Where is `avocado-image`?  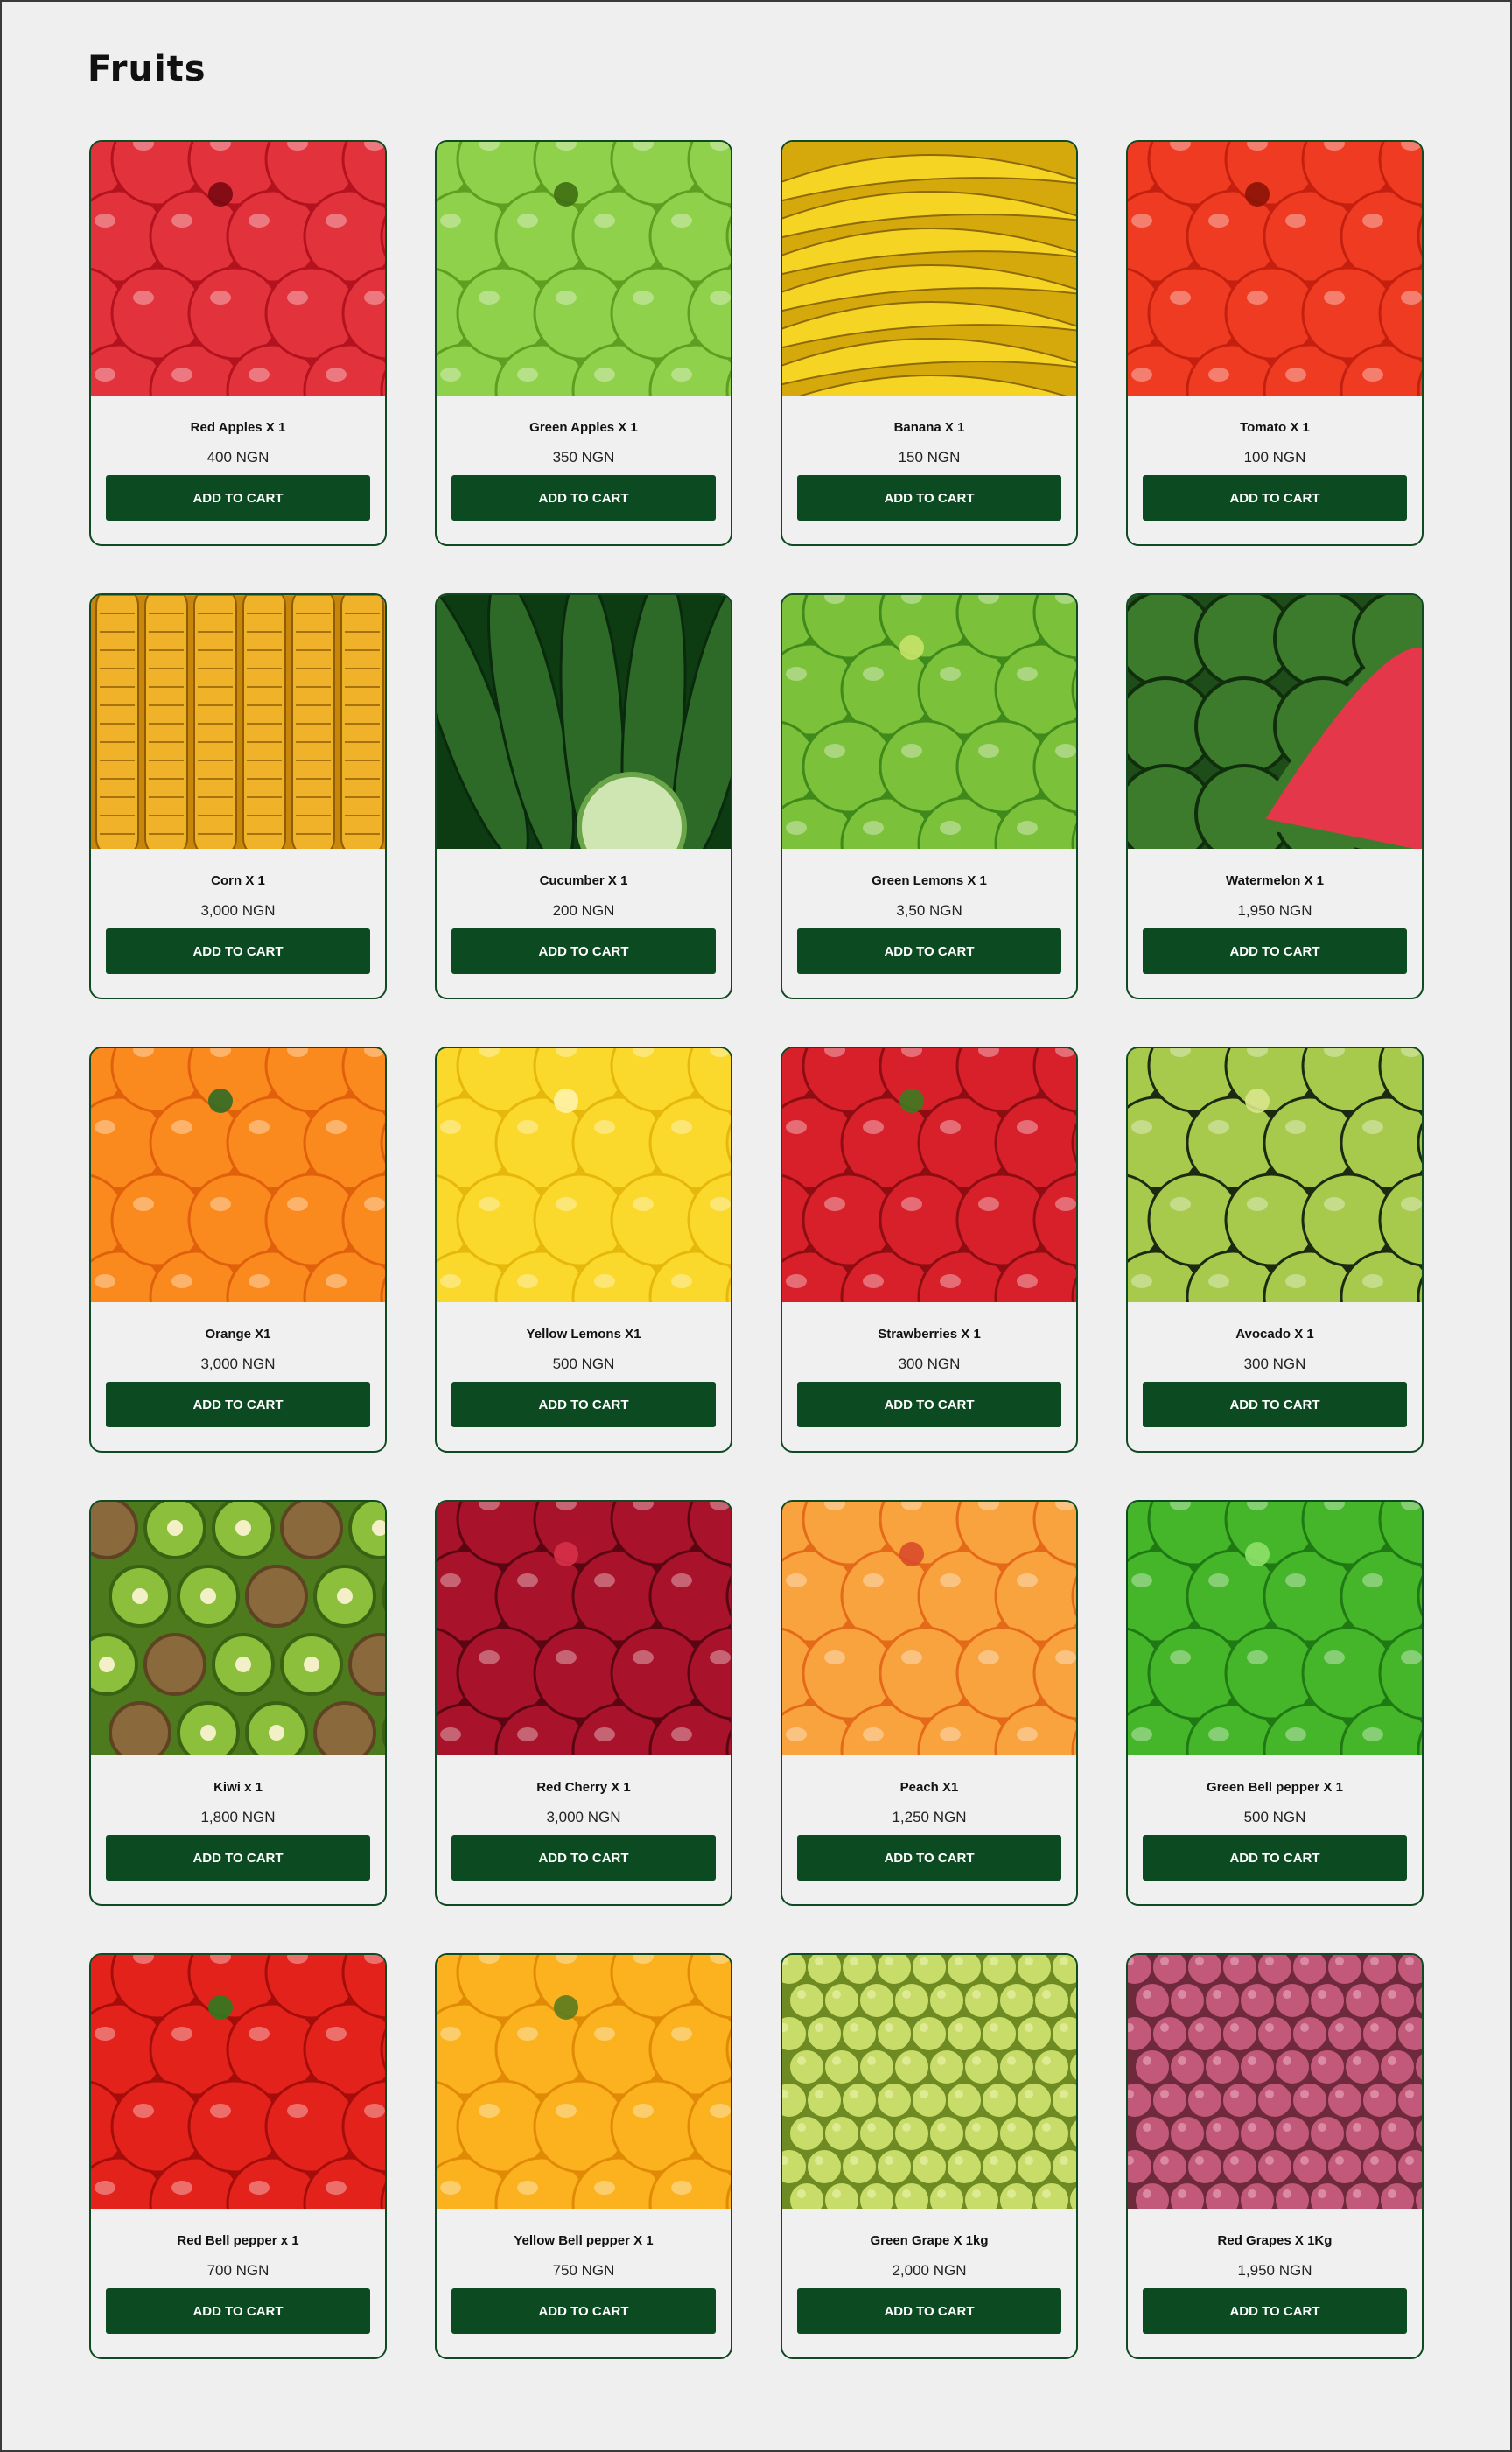
avocado-image is located at coordinates (1275, 1175).